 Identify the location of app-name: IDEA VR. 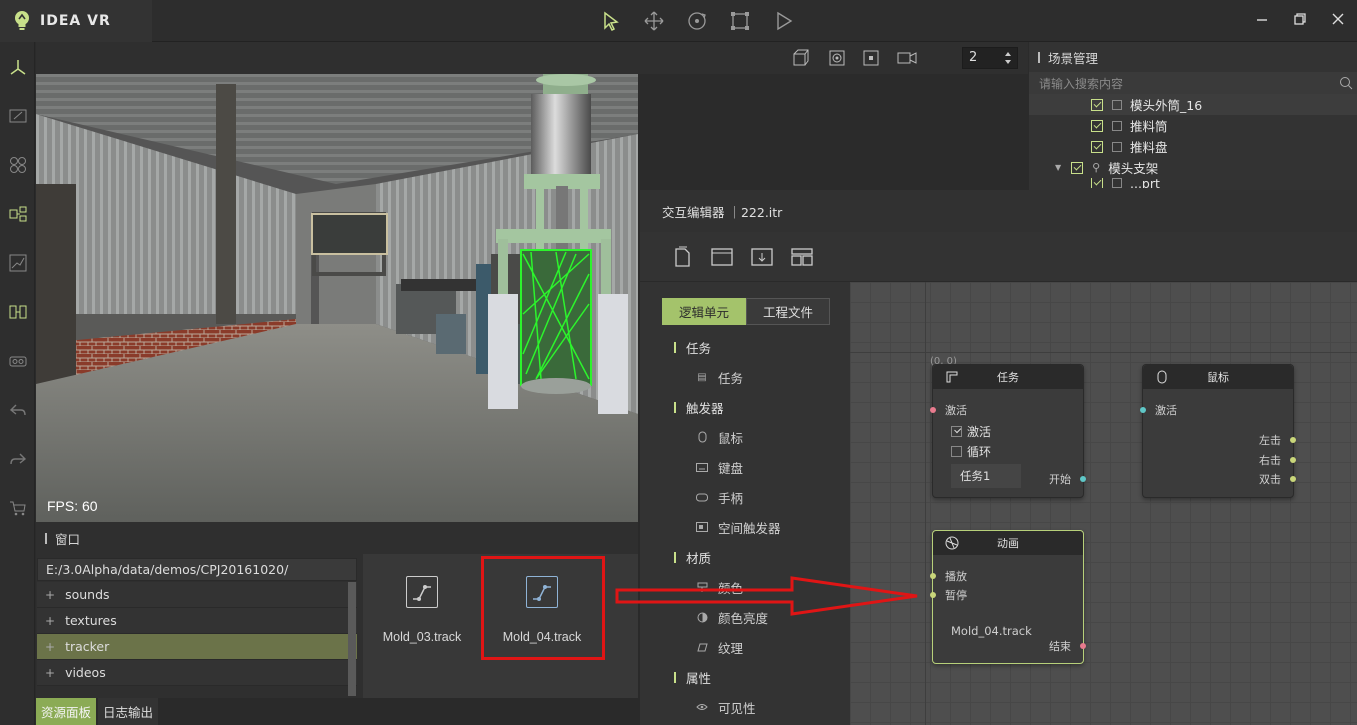
(75, 21).